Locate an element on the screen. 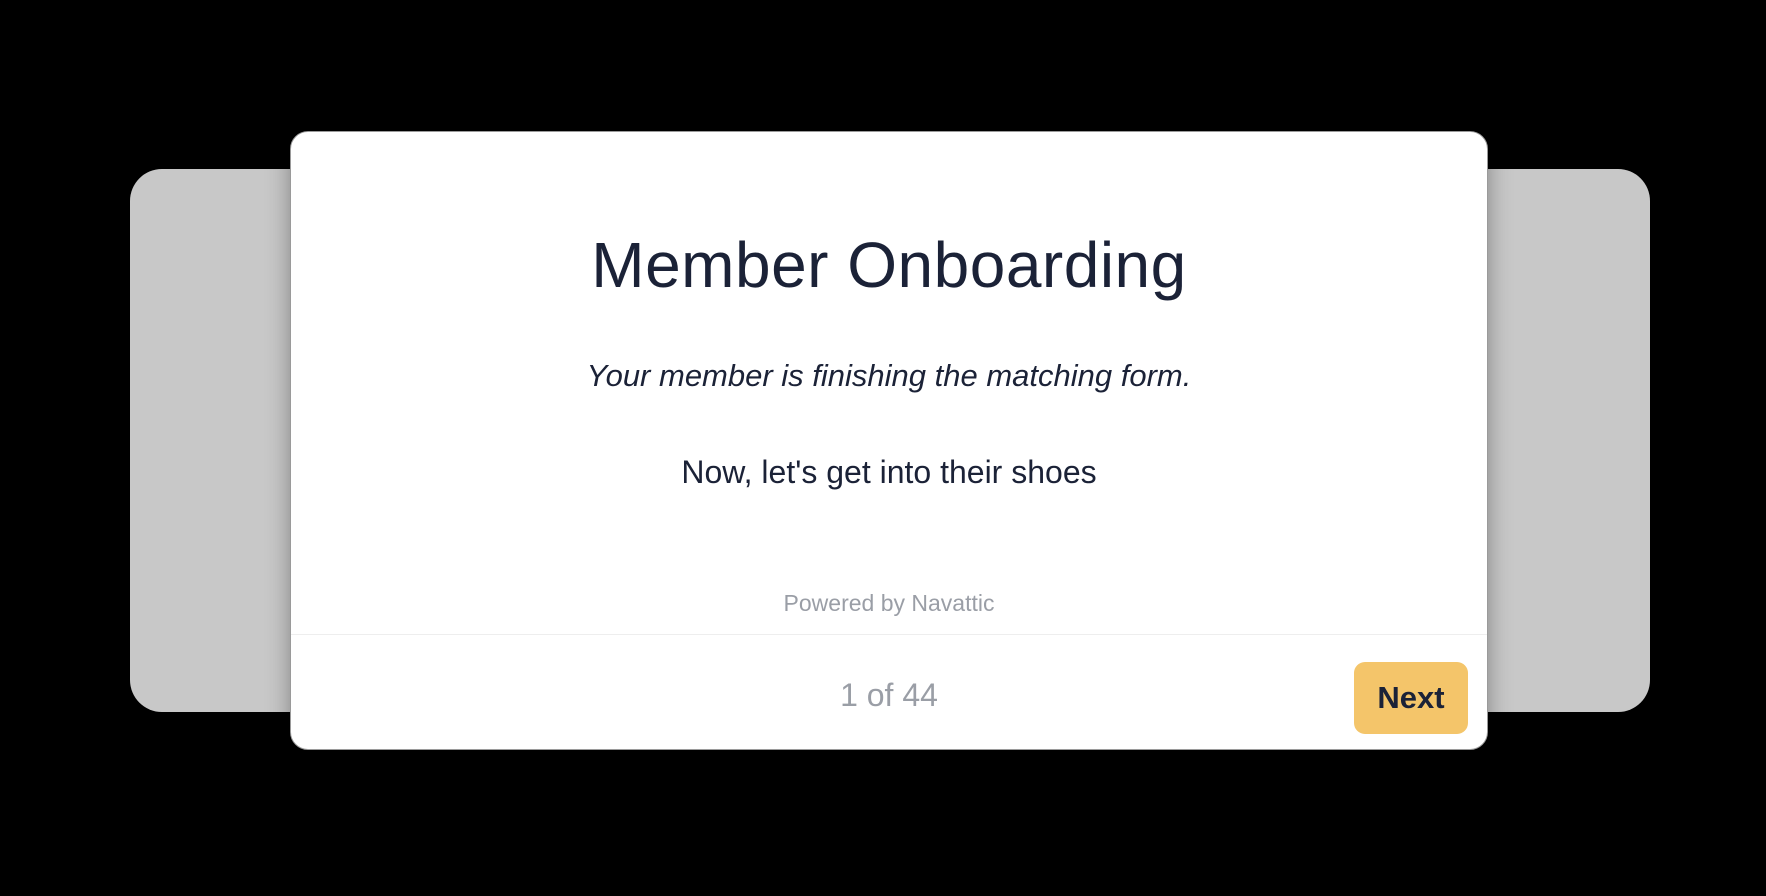 The height and width of the screenshot is (896, 1766). modal-title: Member Onboarding is located at coordinates (889, 265).